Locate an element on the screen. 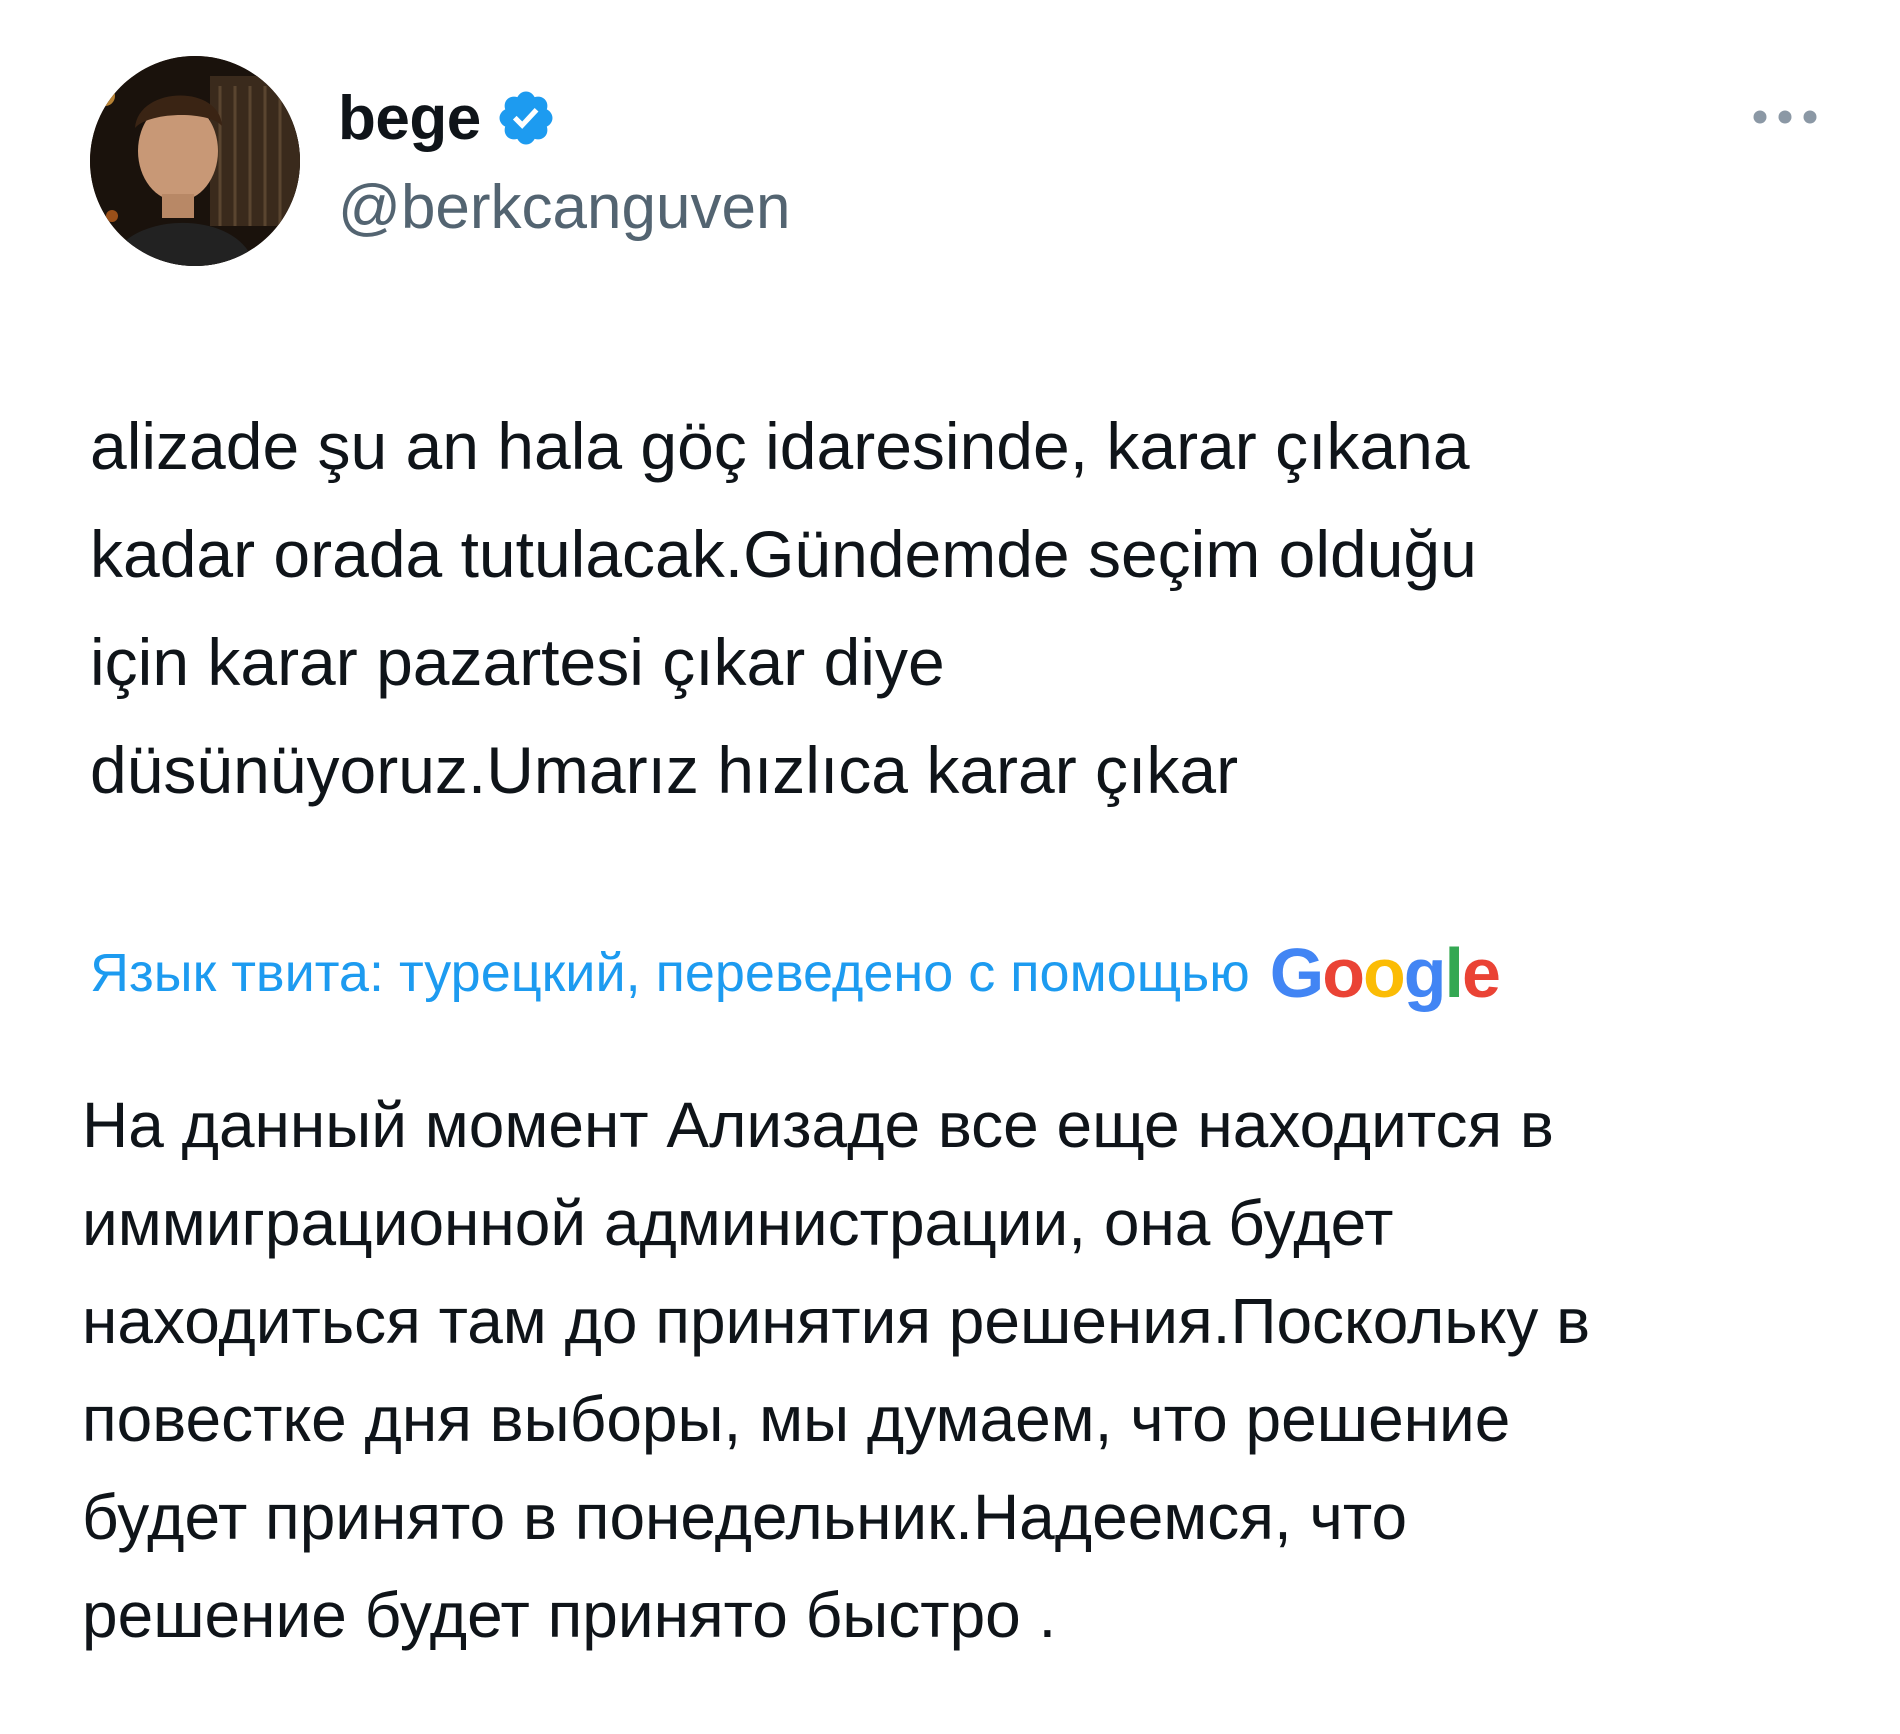  display-name: bege is located at coordinates (409, 118).